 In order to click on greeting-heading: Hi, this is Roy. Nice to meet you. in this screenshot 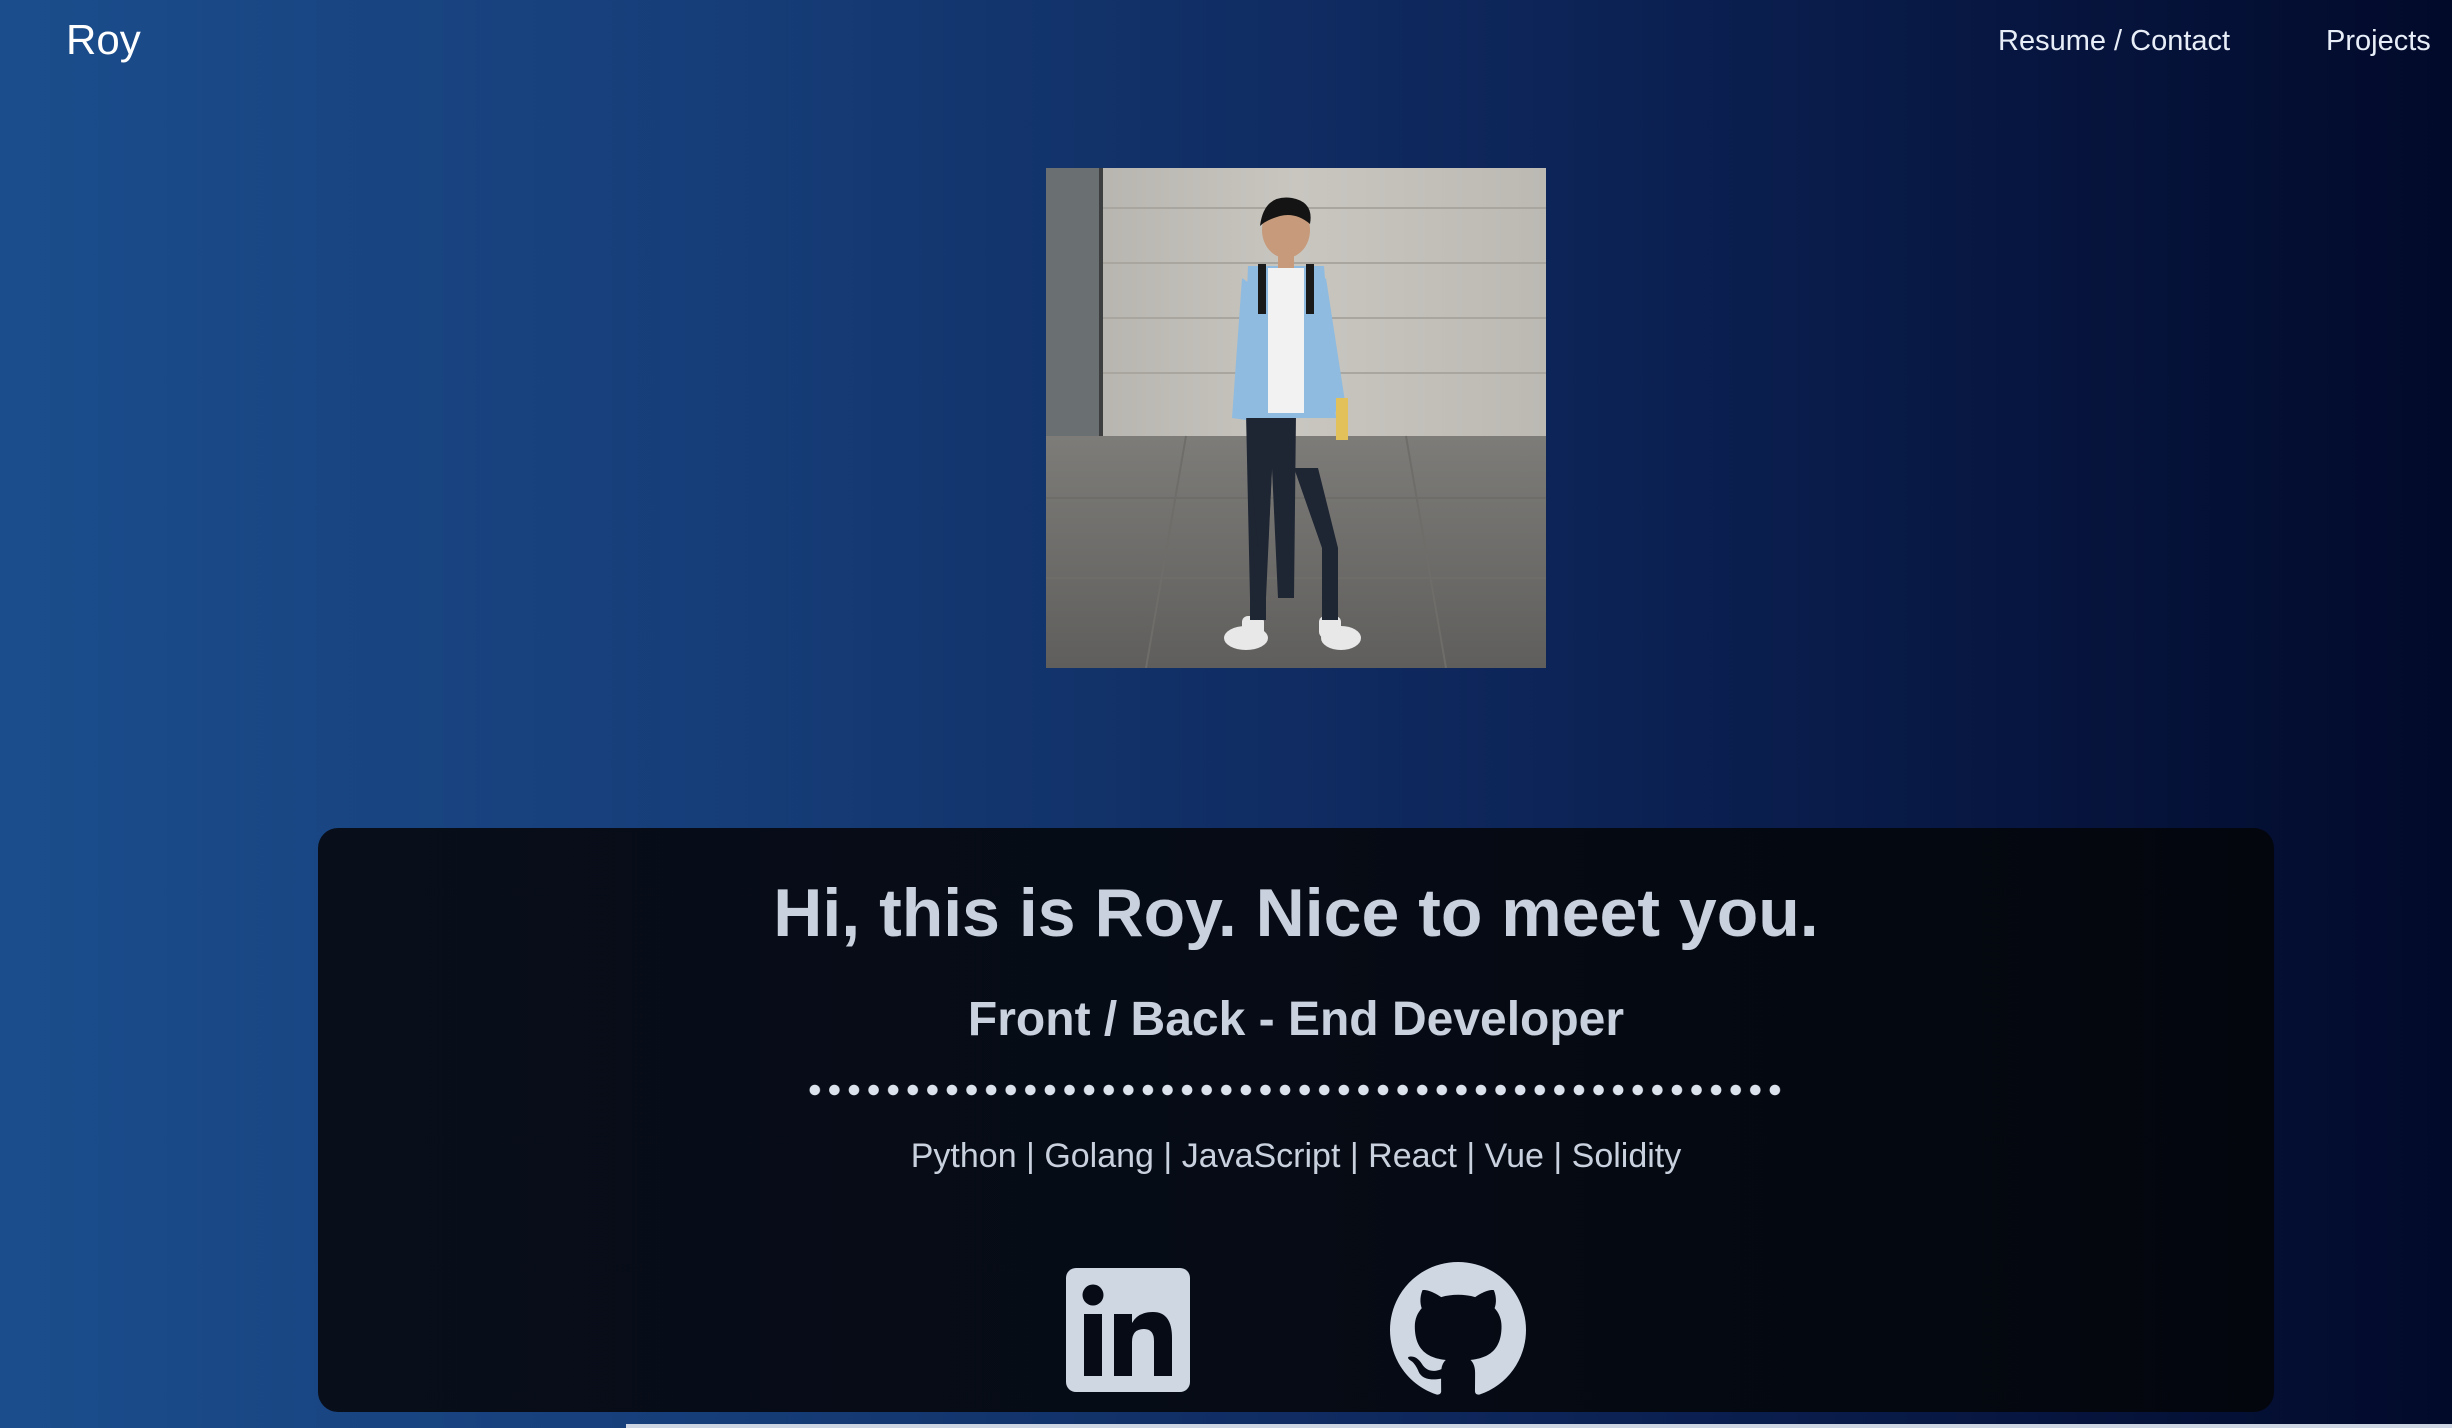, I will do `click(1296, 913)`.